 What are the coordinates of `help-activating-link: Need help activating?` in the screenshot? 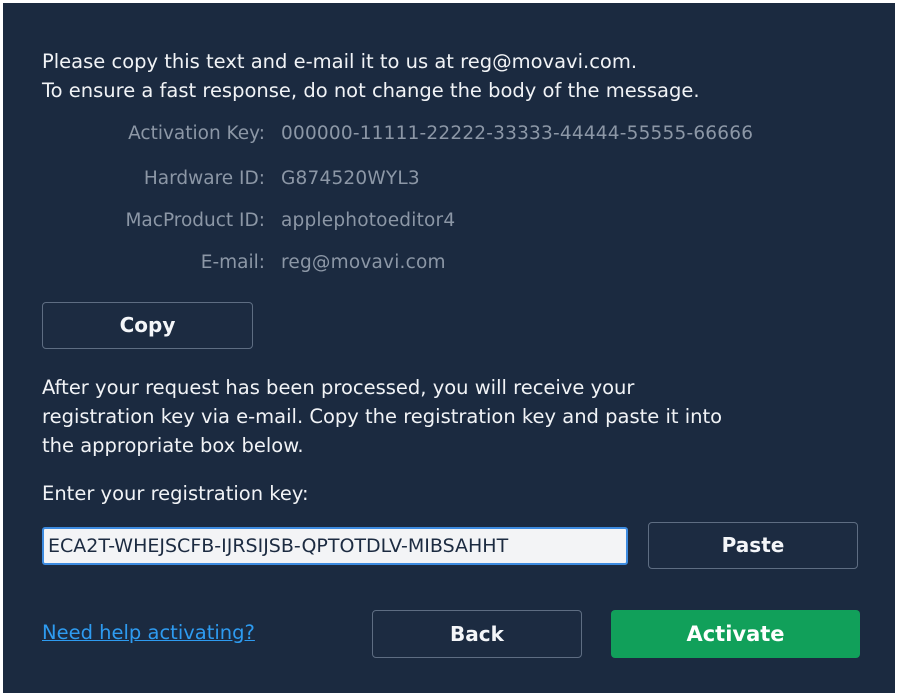 It's located at (148, 633).